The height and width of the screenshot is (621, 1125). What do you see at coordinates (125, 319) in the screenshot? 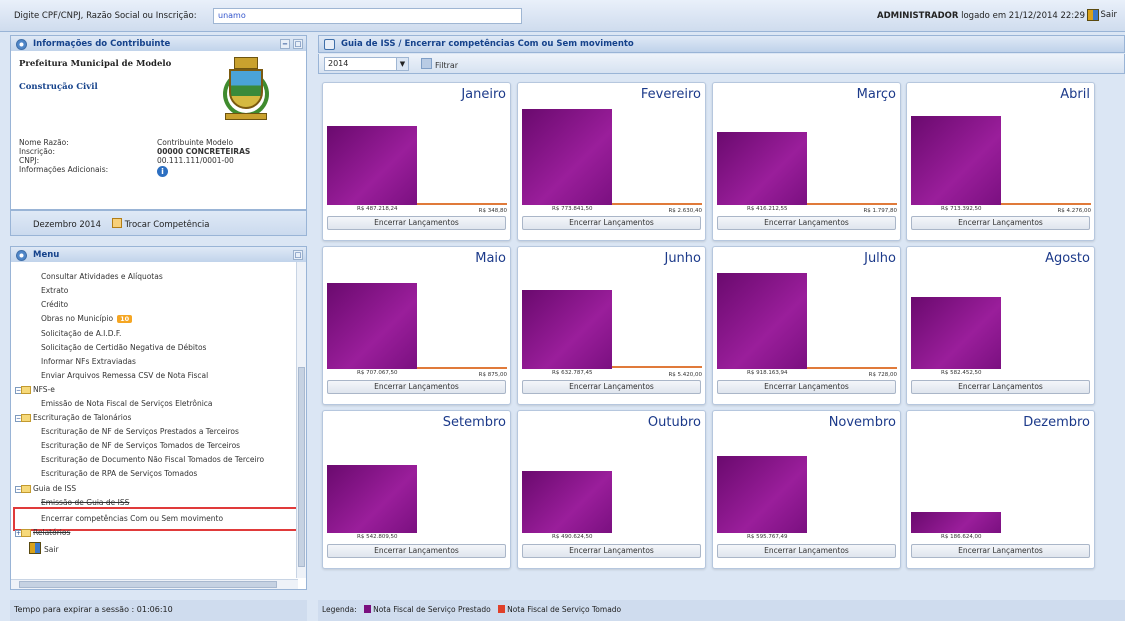
I see `count-badge: 10` at bounding box center [125, 319].